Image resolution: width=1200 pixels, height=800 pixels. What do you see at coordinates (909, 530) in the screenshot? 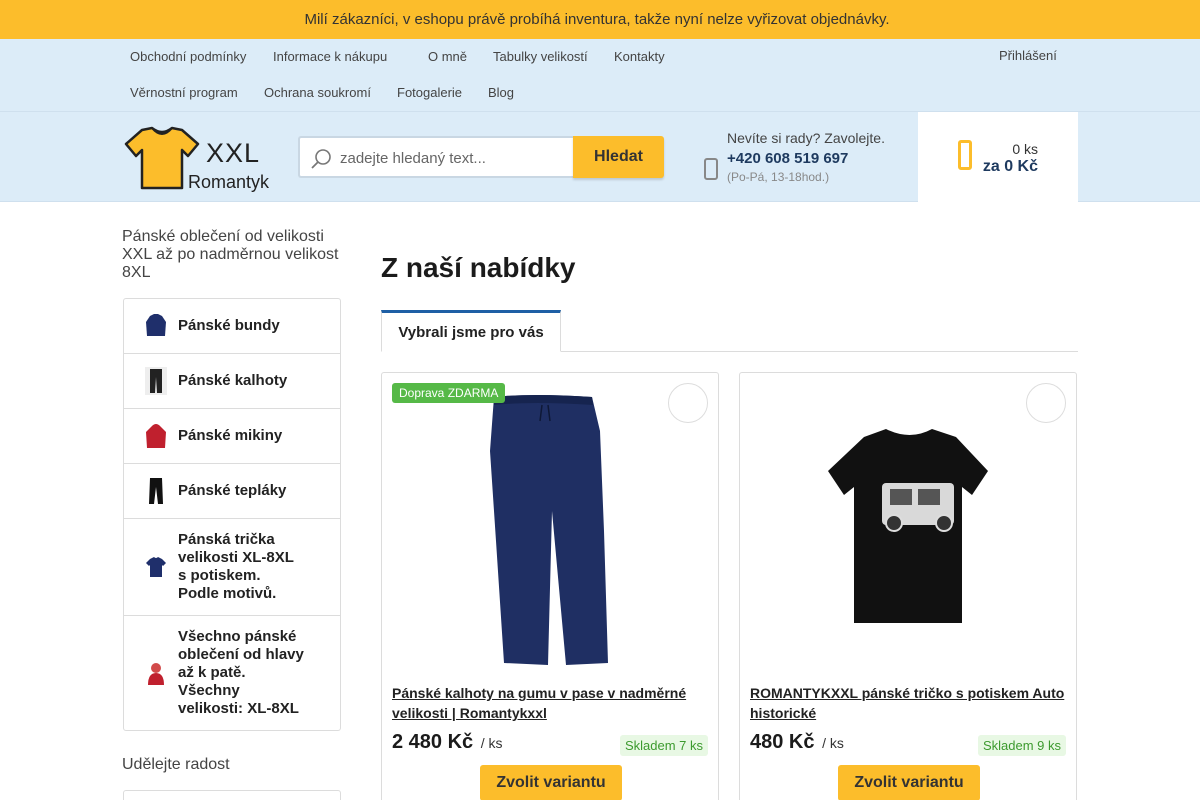
I see `product-image-tshirt` at bounding box center [909, 530].